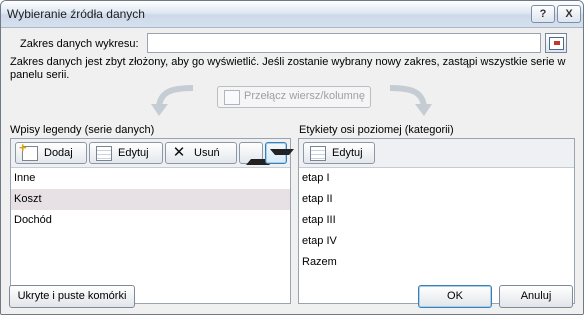 The image size is (584, 315). I want to click on add-series-button: Dodaj, so click(51, 152).